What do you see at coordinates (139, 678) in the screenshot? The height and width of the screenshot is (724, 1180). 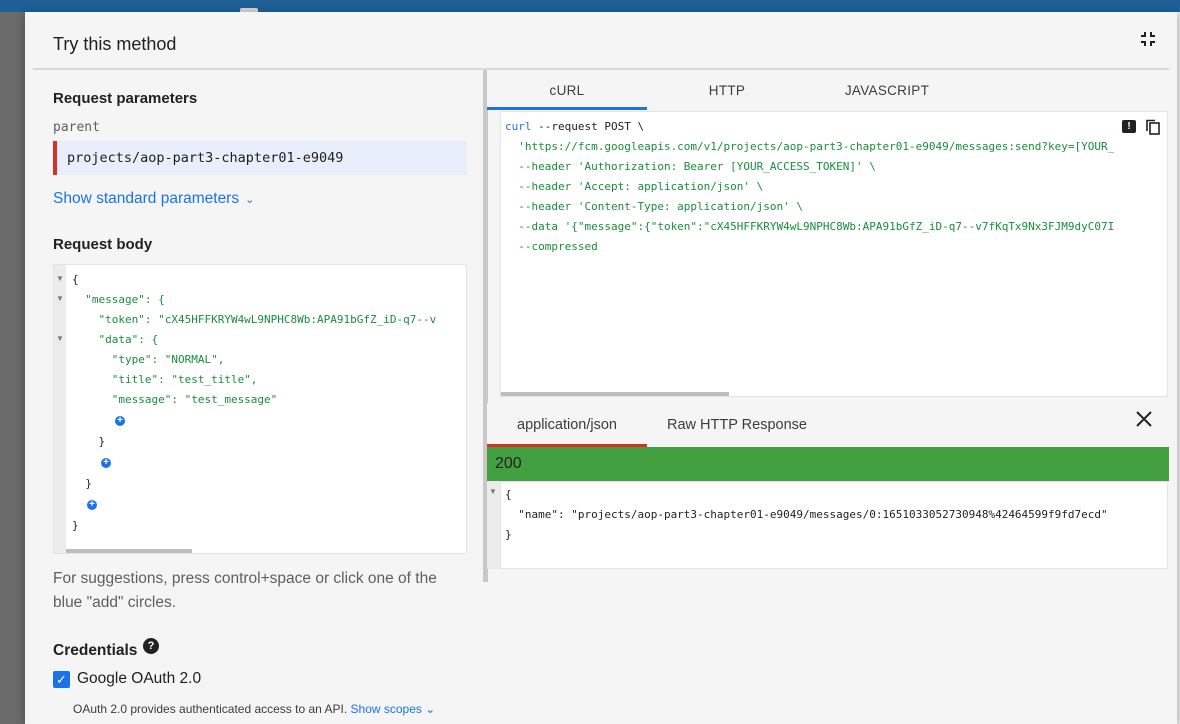 I see `oauth-label: Google OAuth 2.0` at bounding box center [139, 678].